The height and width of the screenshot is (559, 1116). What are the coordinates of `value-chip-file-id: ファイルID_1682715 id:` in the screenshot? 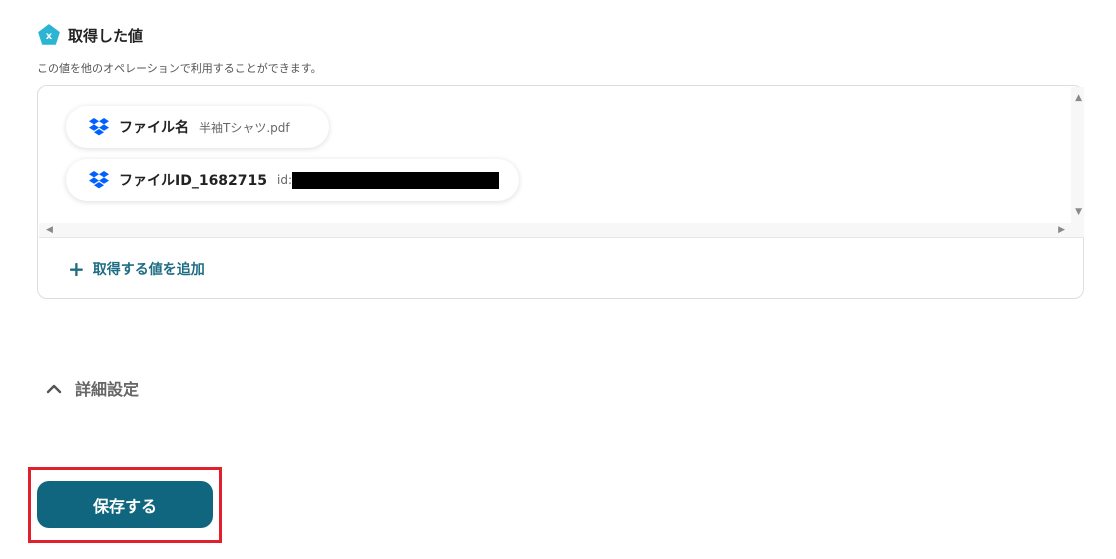 It's located at (292, 180).